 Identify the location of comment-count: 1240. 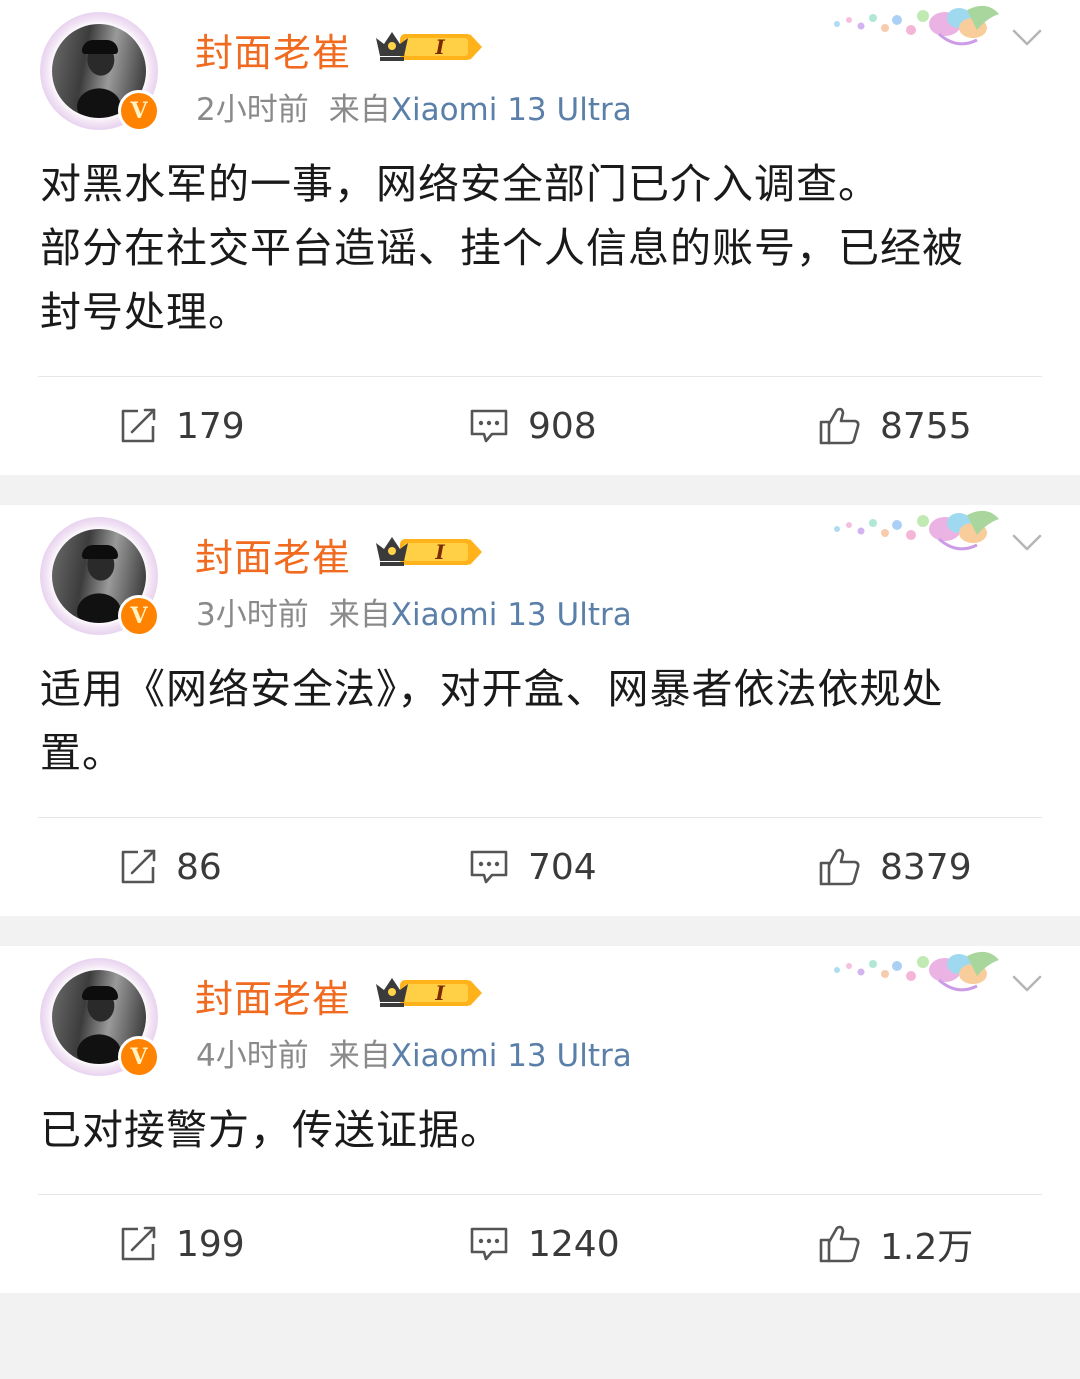
(574, 1244).